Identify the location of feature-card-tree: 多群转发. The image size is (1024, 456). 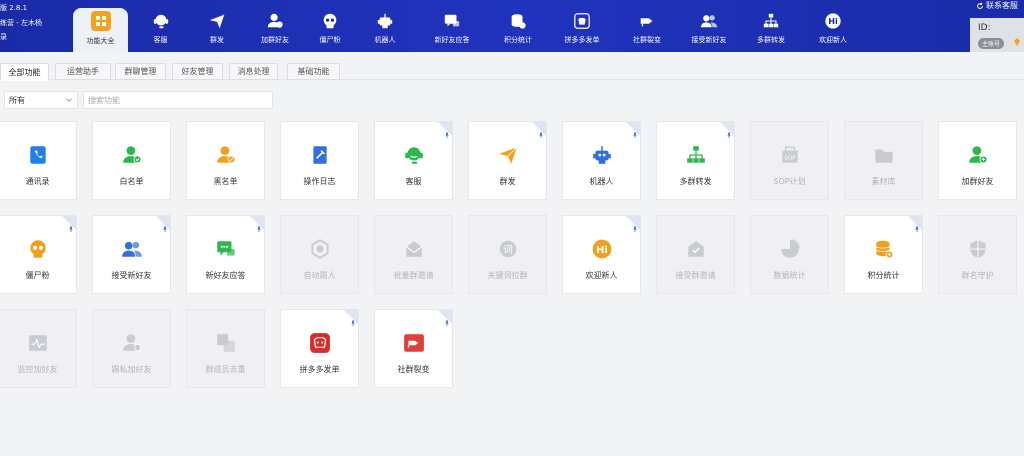
(695, 160).